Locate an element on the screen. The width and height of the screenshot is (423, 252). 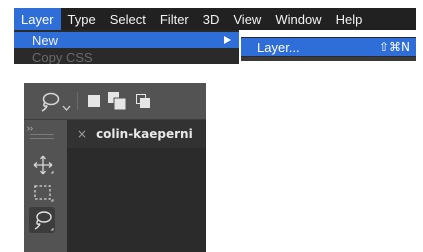
layer-dropdown-menu: New Copy CSS is located at coordinates (126, 47).